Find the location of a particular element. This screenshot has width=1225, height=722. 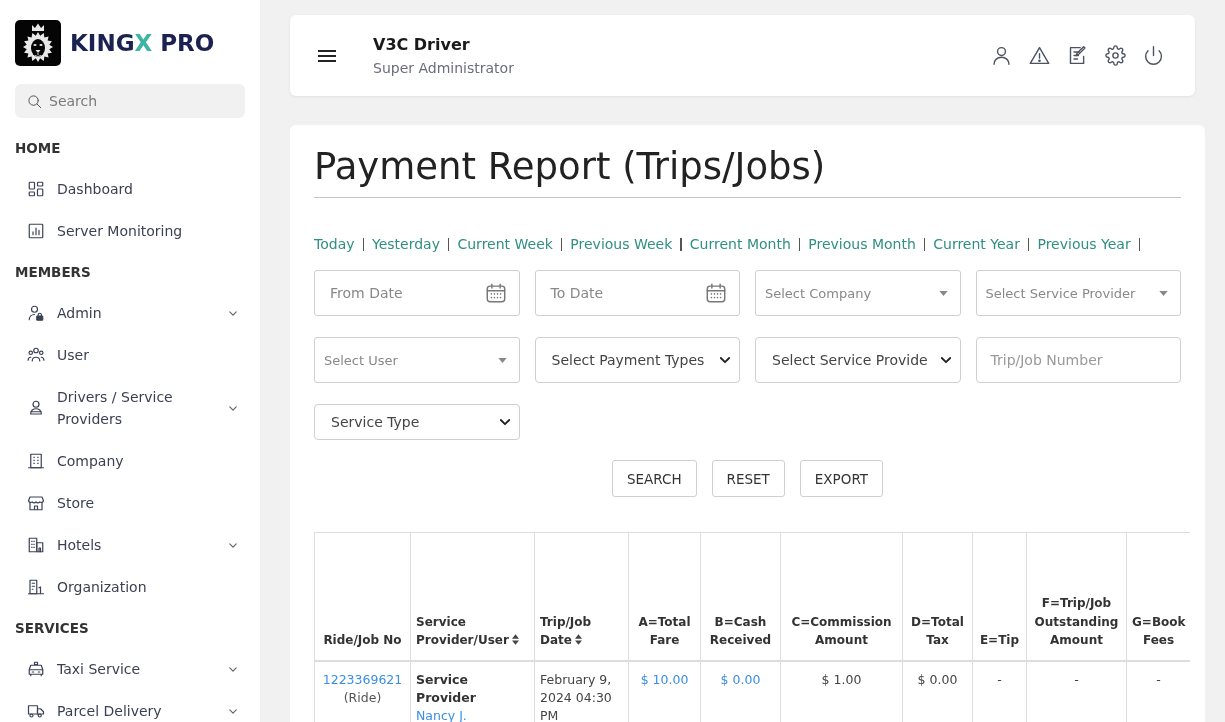

column-header: A=Total Fare is located at coordinates (664, 596).